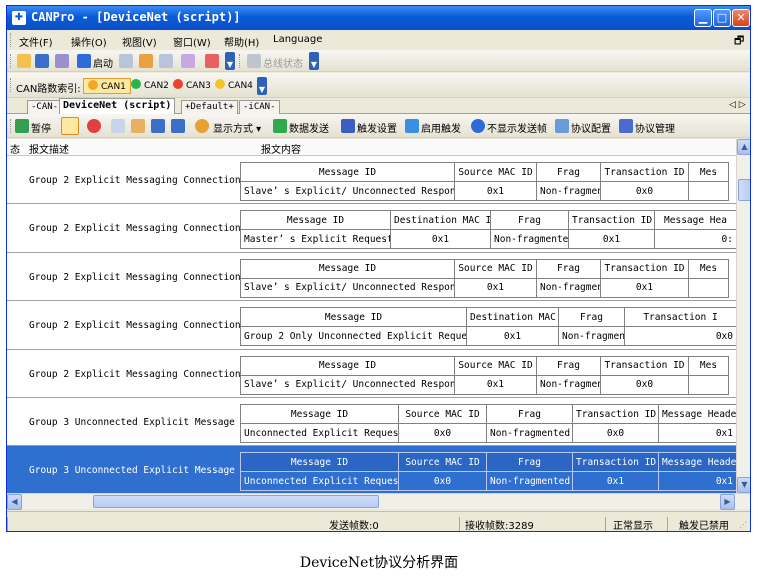 This screenshot has height=577, width=758. What do you see at coordinates (315, 239) in the screenshot?
I see `field-value: Master’ s Explicit Request` at bounding box center [315, 239].